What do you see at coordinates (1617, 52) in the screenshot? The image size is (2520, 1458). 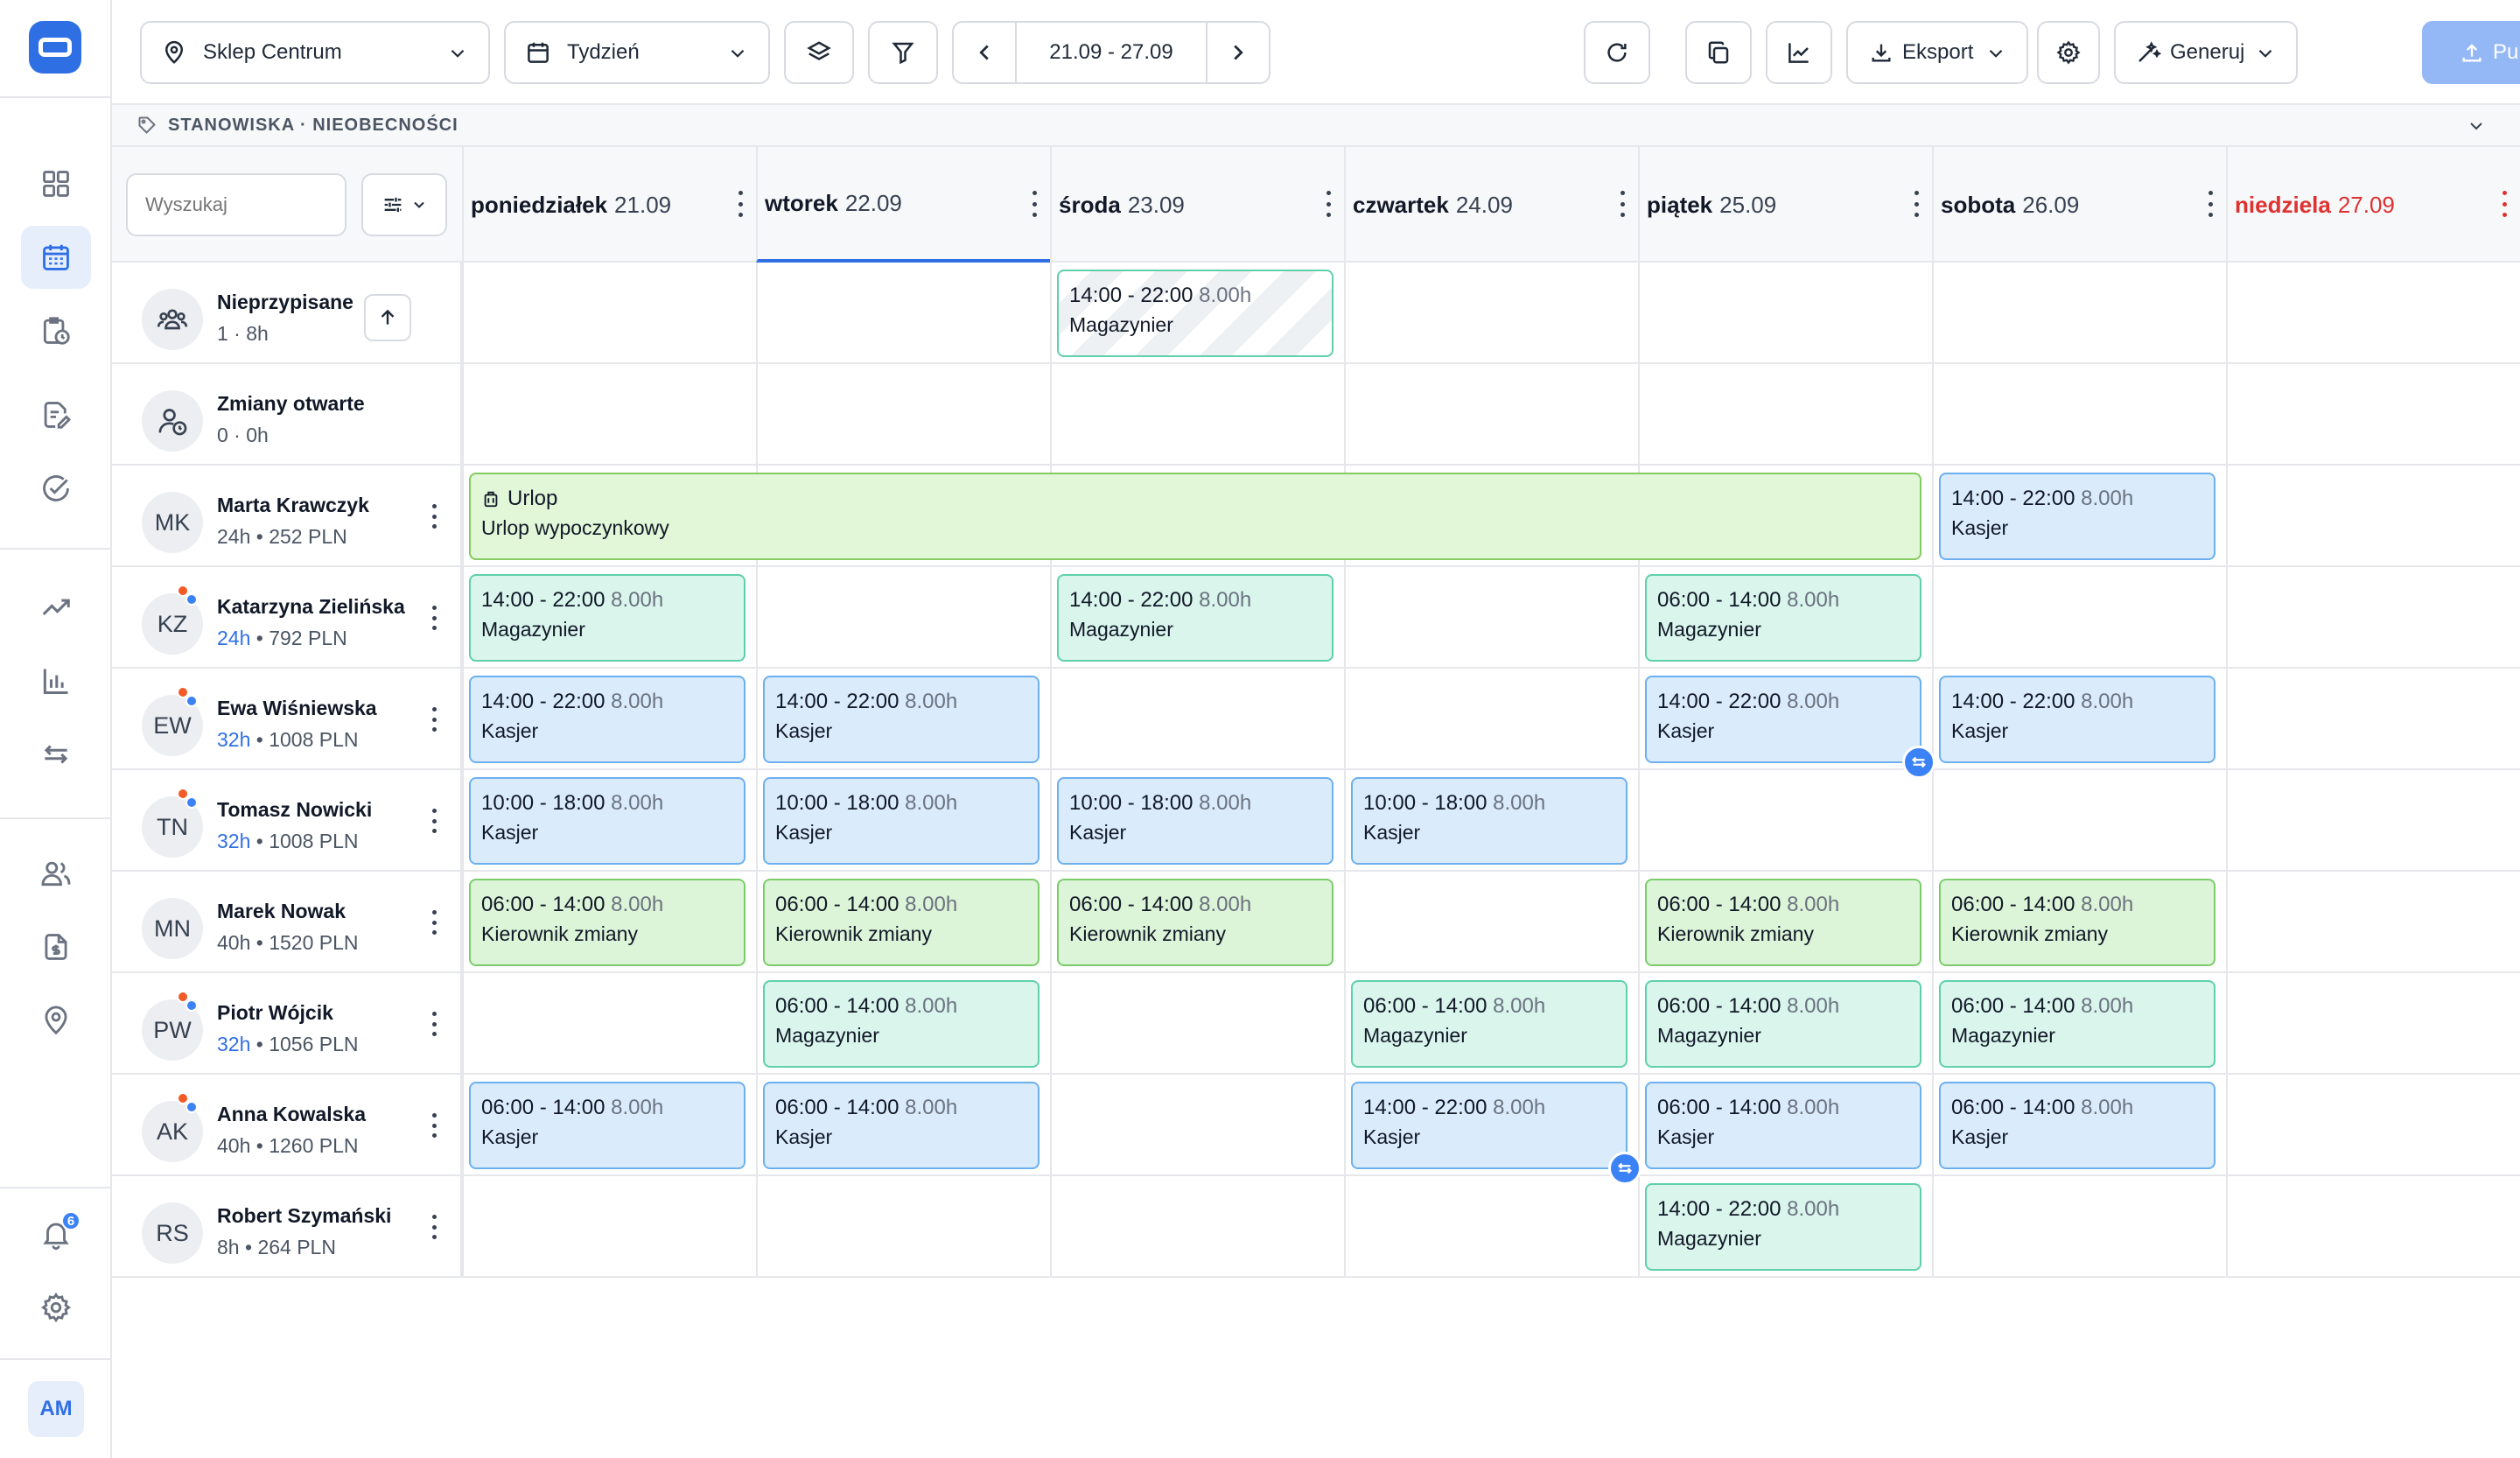 I see `refresh-button` at bounding box center [1617, 52].